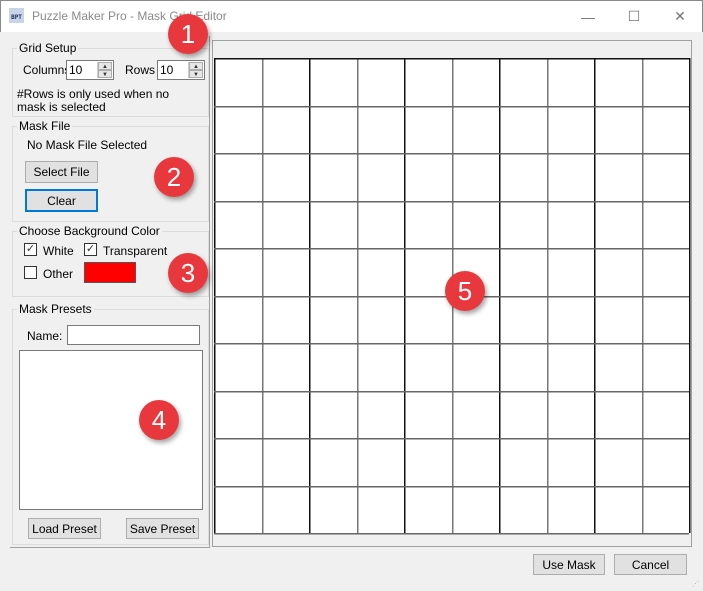 The image size is (703, 591). Describe the element at coordinates (110, 272) in the screenshot. I see `color-swatch` at that location.